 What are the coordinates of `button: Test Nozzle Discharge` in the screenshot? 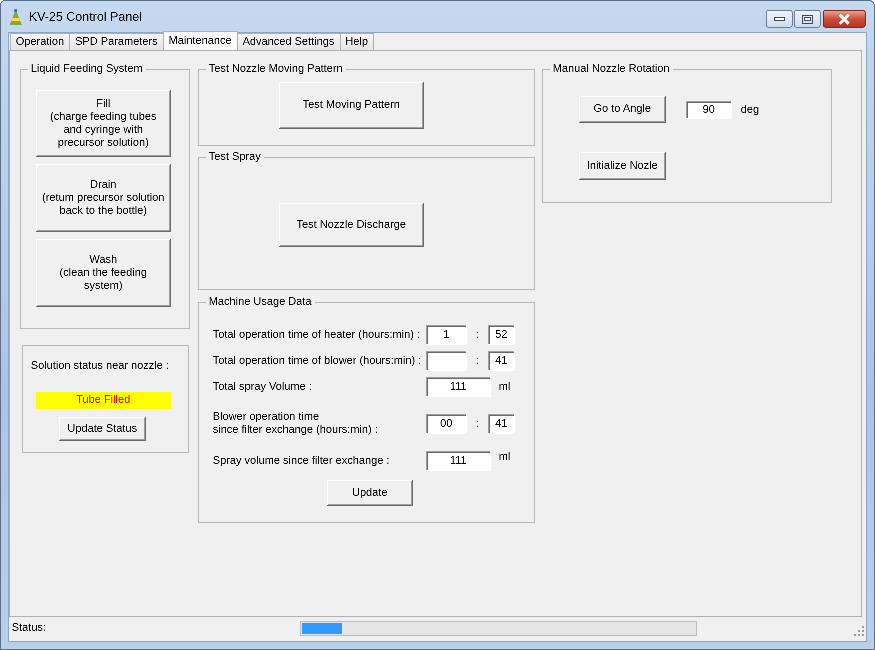 It's located at (351, 225).